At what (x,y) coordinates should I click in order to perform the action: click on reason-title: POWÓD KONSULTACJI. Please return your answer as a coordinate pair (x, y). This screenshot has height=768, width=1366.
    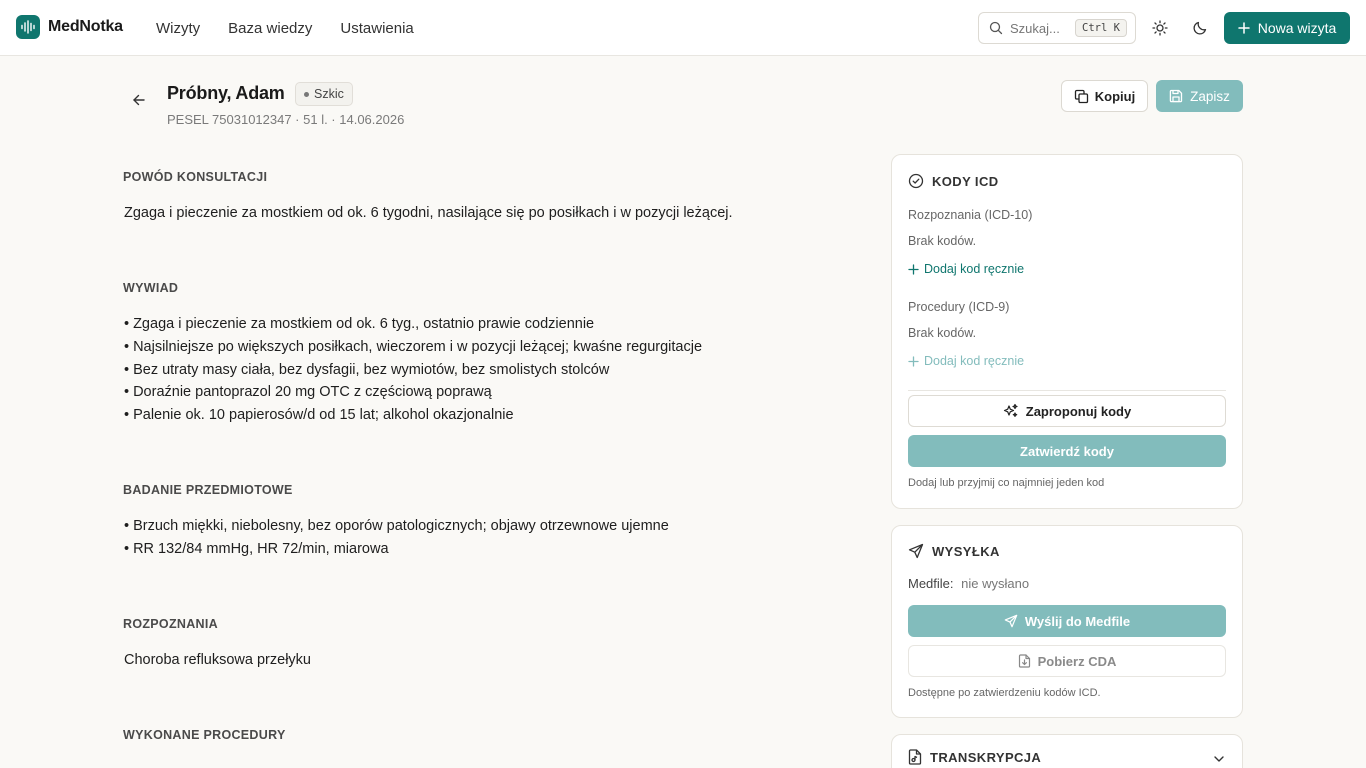
    Looking at the image, I should click on (195, 177).